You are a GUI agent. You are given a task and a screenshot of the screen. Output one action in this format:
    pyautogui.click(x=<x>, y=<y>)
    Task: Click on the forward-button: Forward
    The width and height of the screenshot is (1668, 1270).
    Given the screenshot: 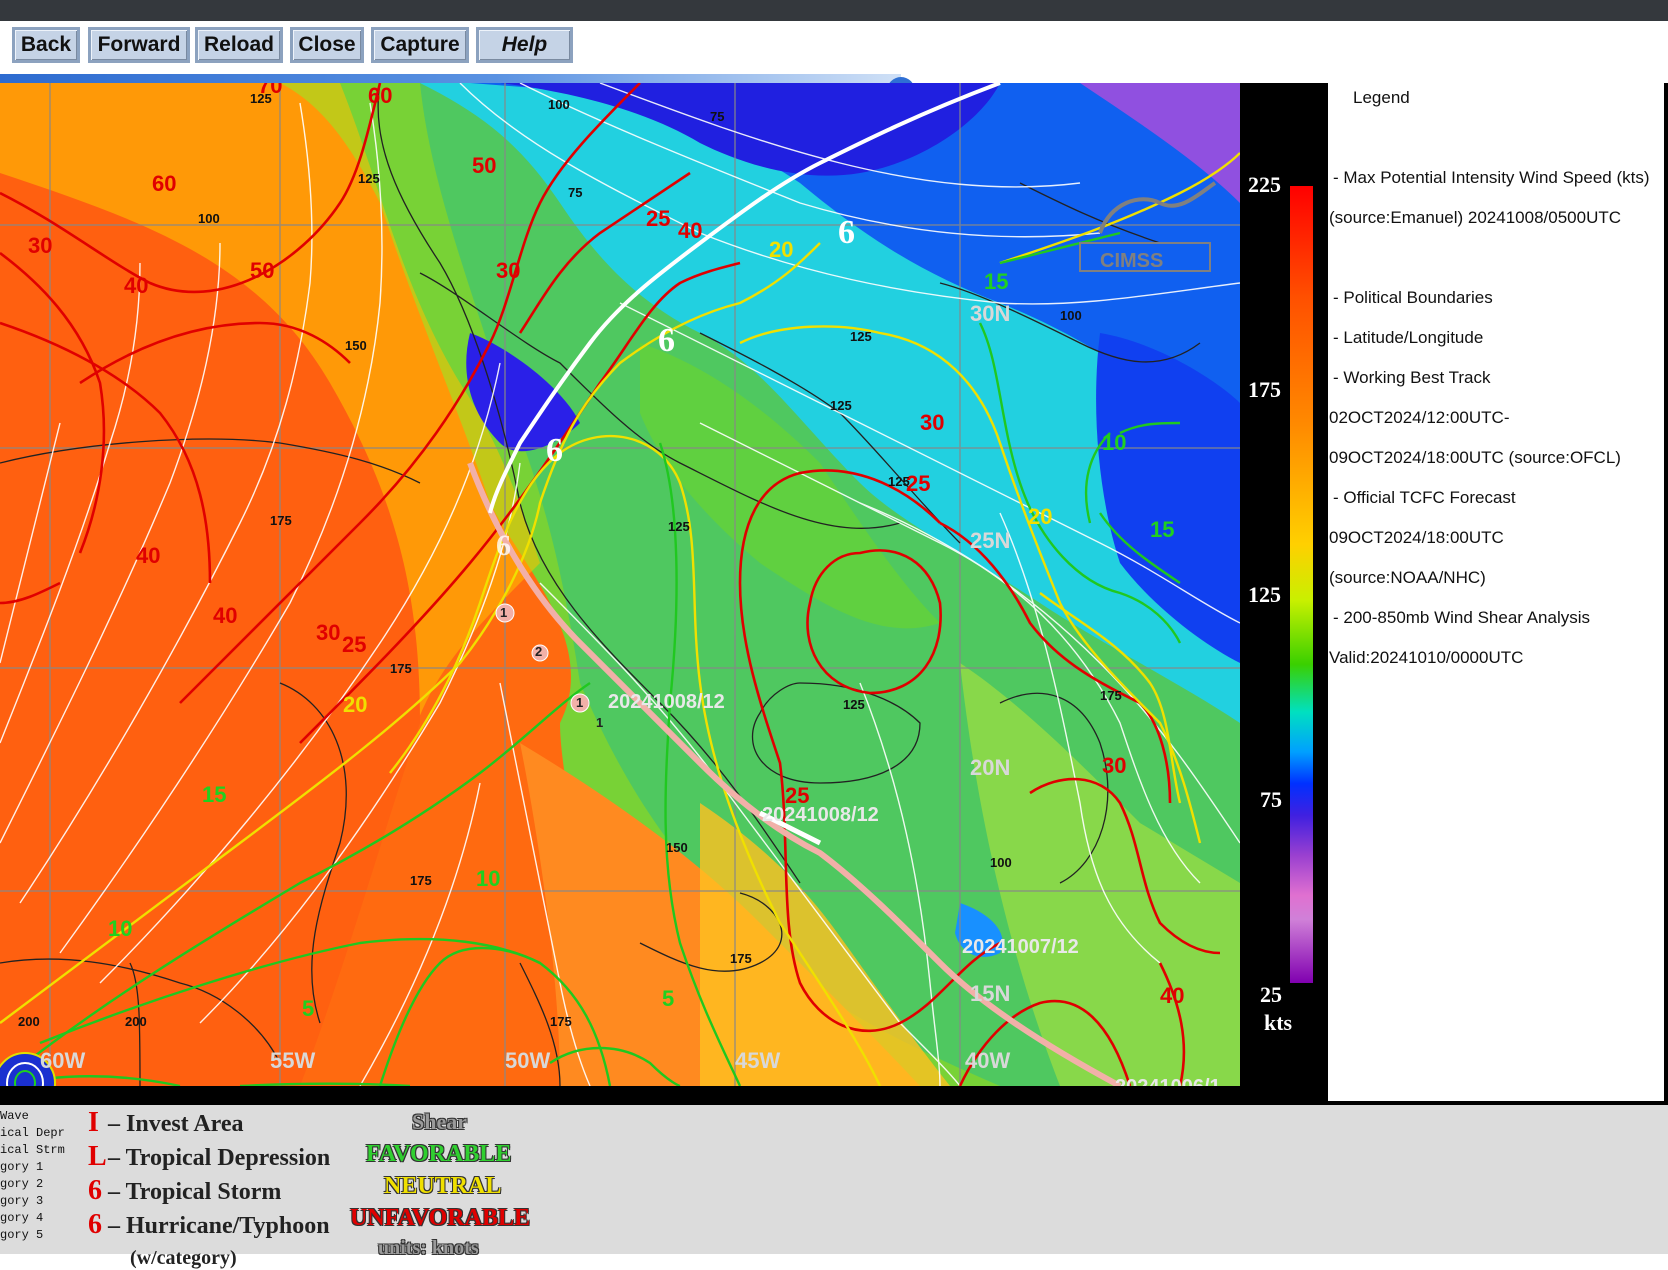 What is the action you would take?
    pyautogui.click(x=139, y=45)
    